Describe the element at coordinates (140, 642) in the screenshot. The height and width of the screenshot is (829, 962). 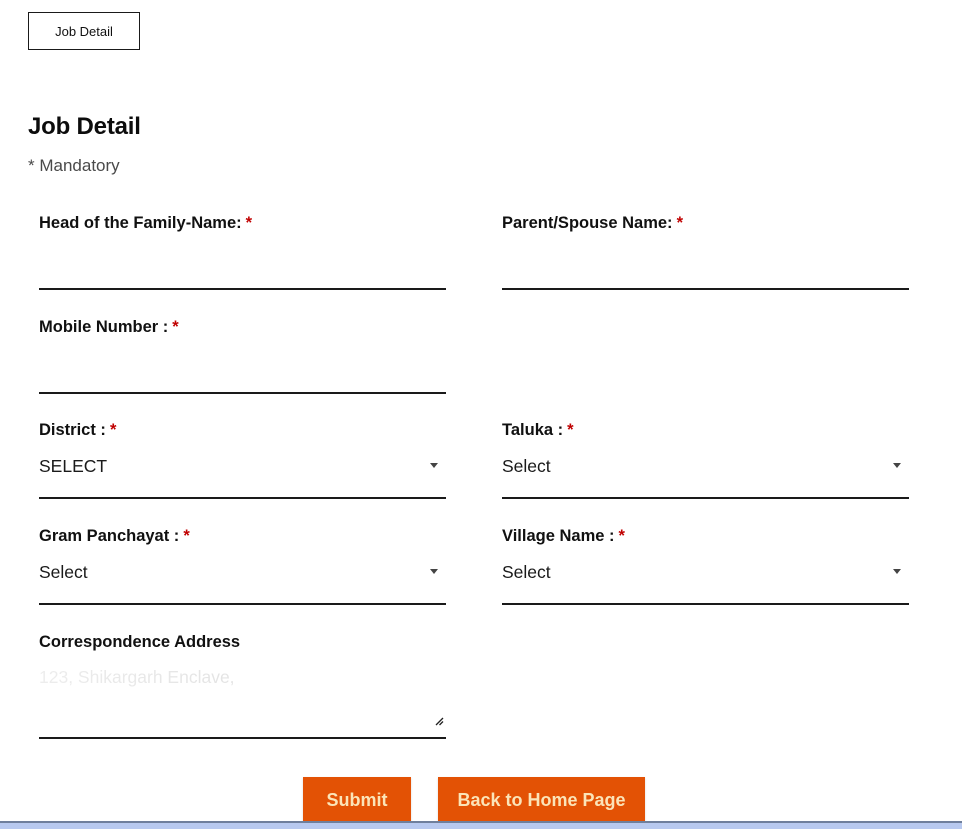
I see `correspondence-address-label: Correspondence Address` at that location.